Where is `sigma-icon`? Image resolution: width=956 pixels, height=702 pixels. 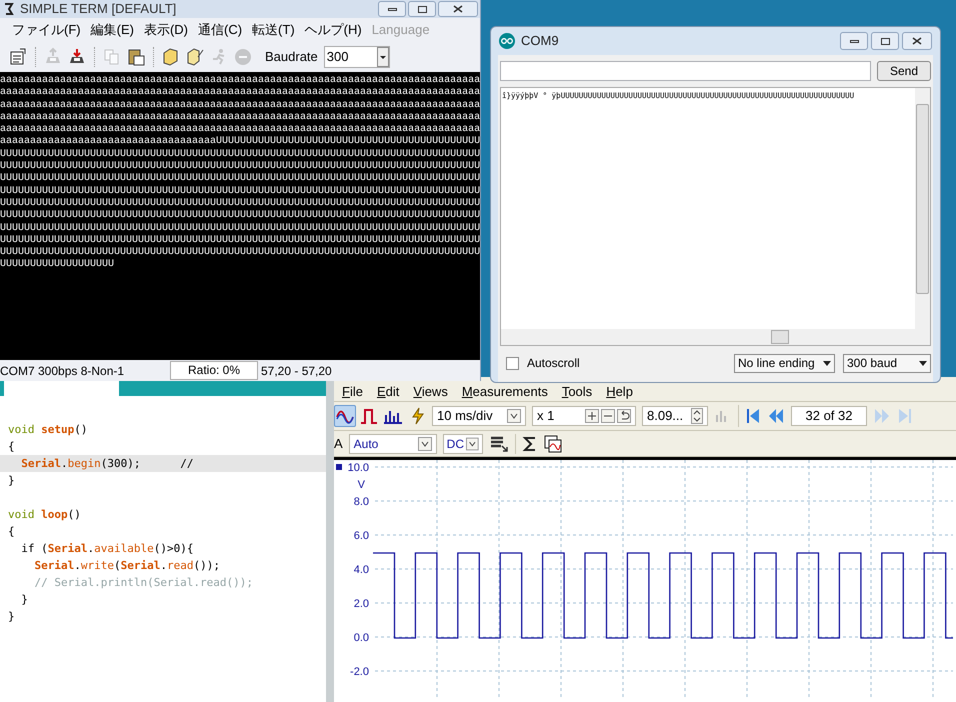 sigma-icon is located at coordinates (530, 443).